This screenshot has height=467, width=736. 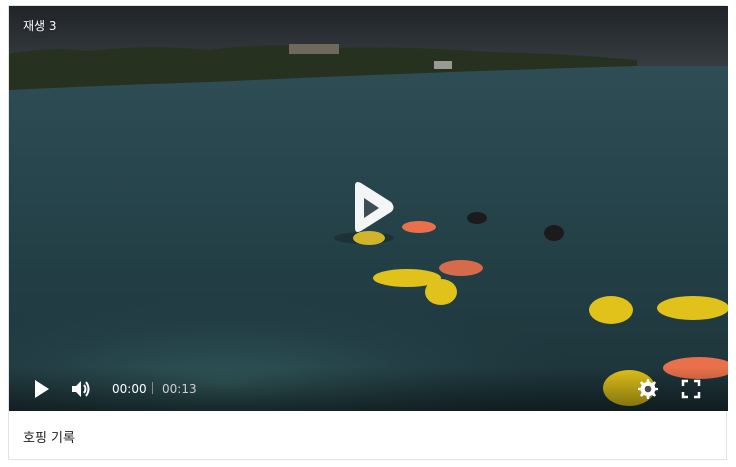 What do you see at coordinates (648, 389) in the screenshot?
I see `gear-icon` at bounding box center [648, 389].